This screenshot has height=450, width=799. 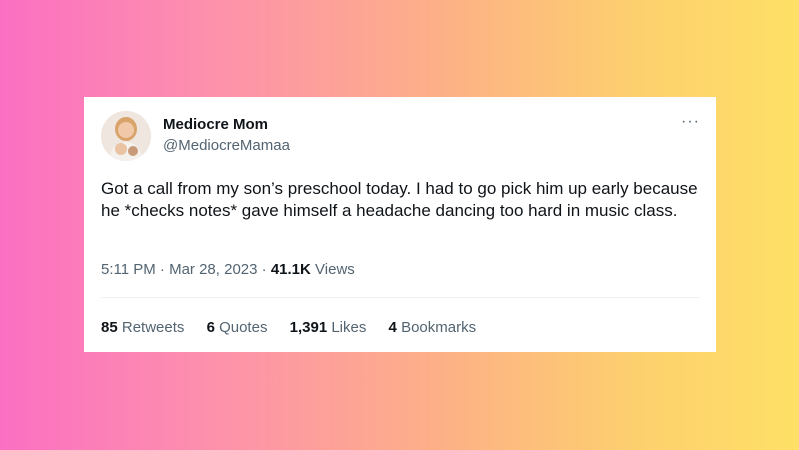 What do you see at coordinates (290, 269) in the screenshot?
I see `views-count: 41.1K` at bounding box center [290, 269].